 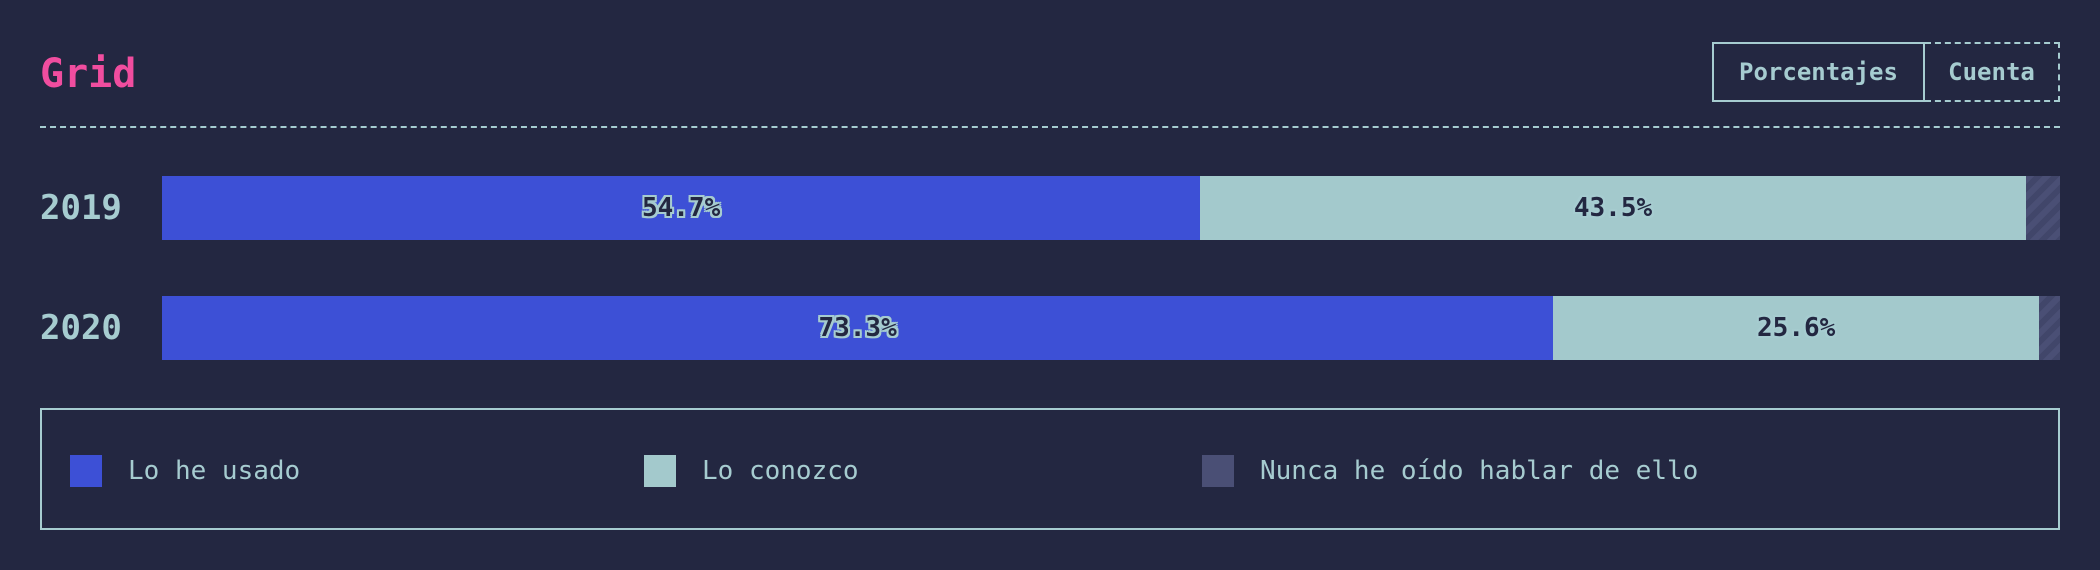 I want to click on data-label-used-2019: 54.7%, so click(x=681, y=208).